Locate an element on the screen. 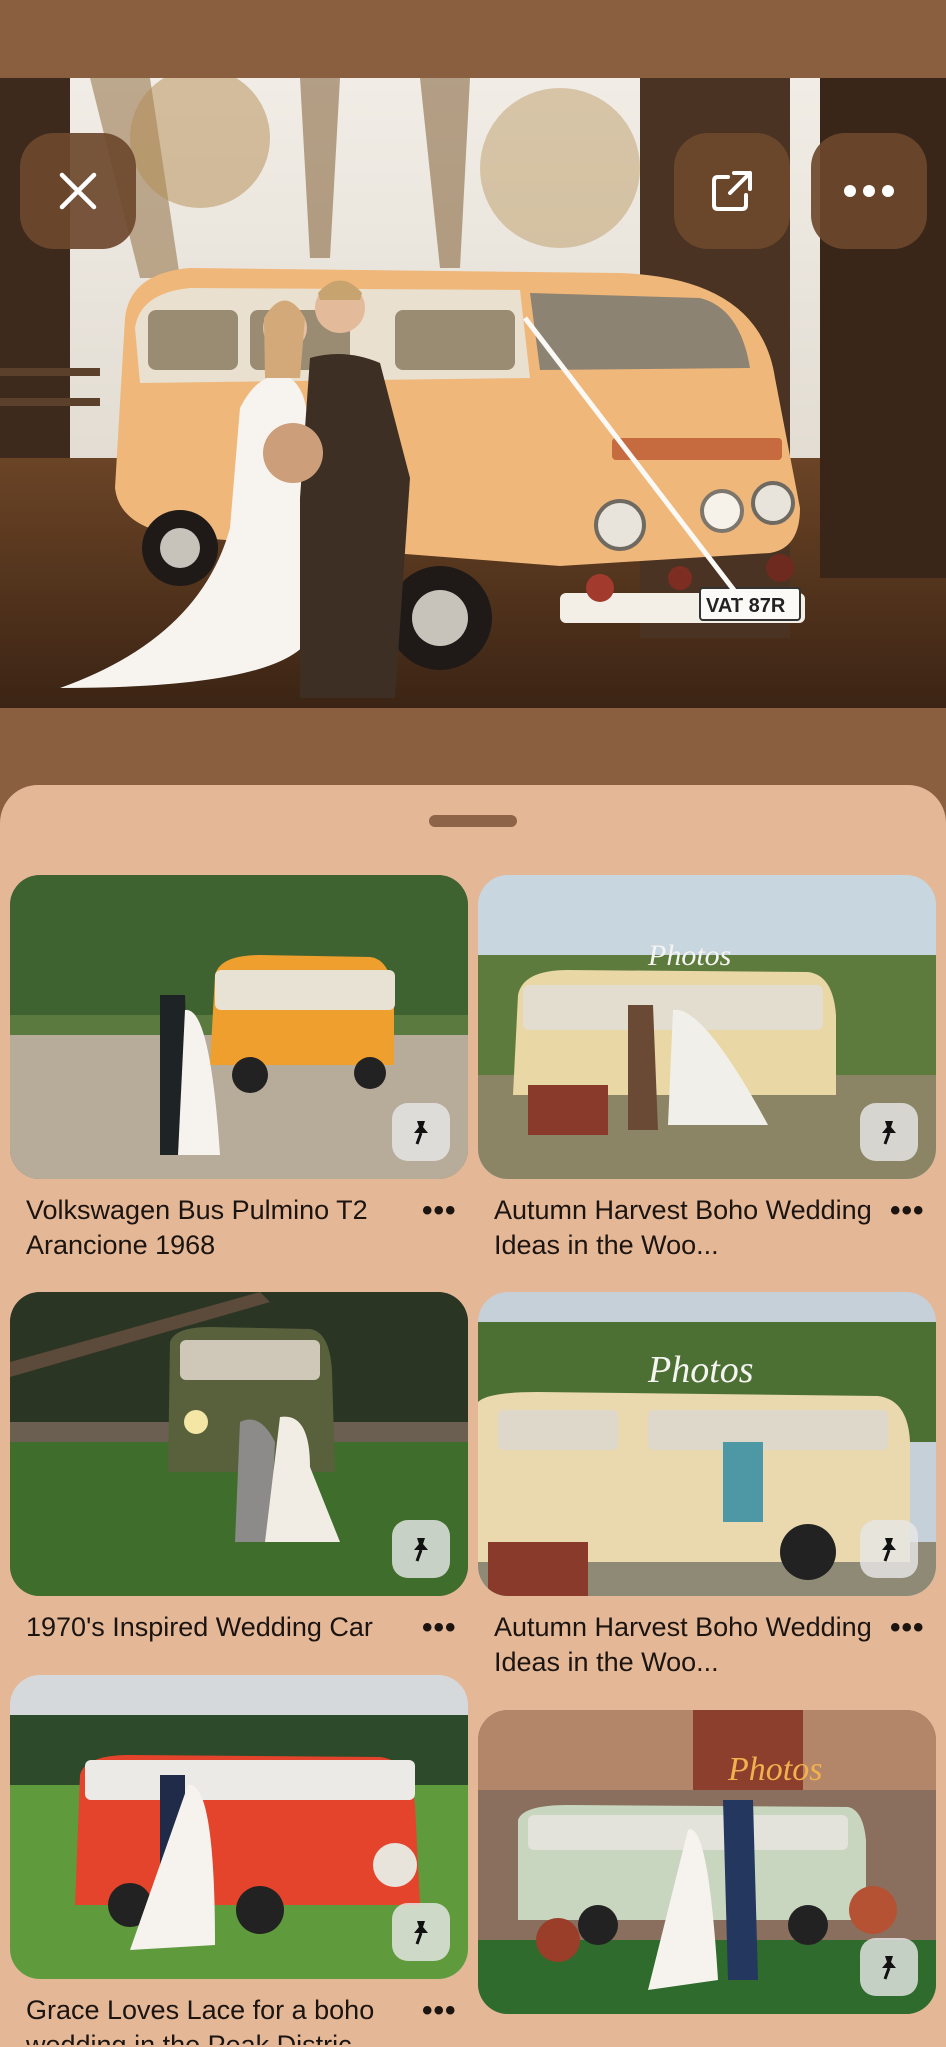 This screenshot has width=946, height=2047. pin-card: Photos is located at coordinates (707, 1862).